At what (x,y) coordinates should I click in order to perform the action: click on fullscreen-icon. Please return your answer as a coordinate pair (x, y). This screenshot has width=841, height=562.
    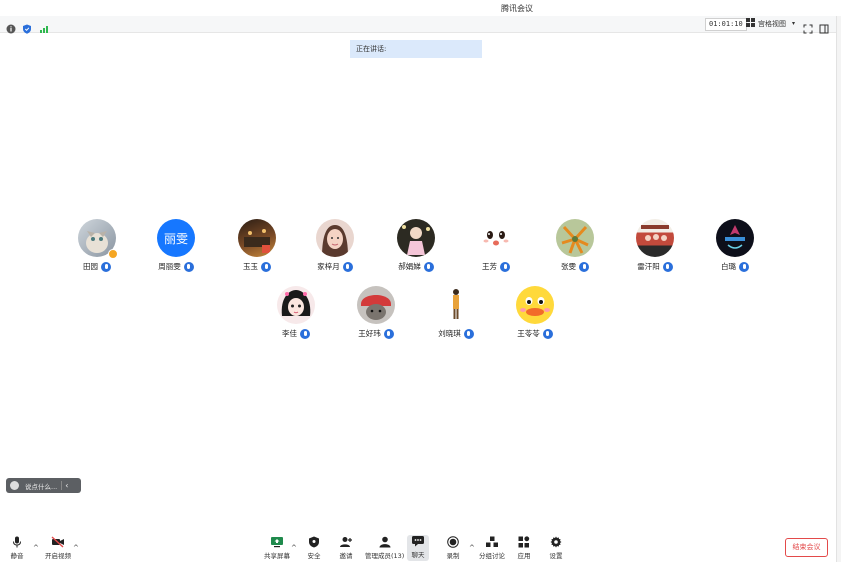
    Looking at the image, I should click on (808, 26).